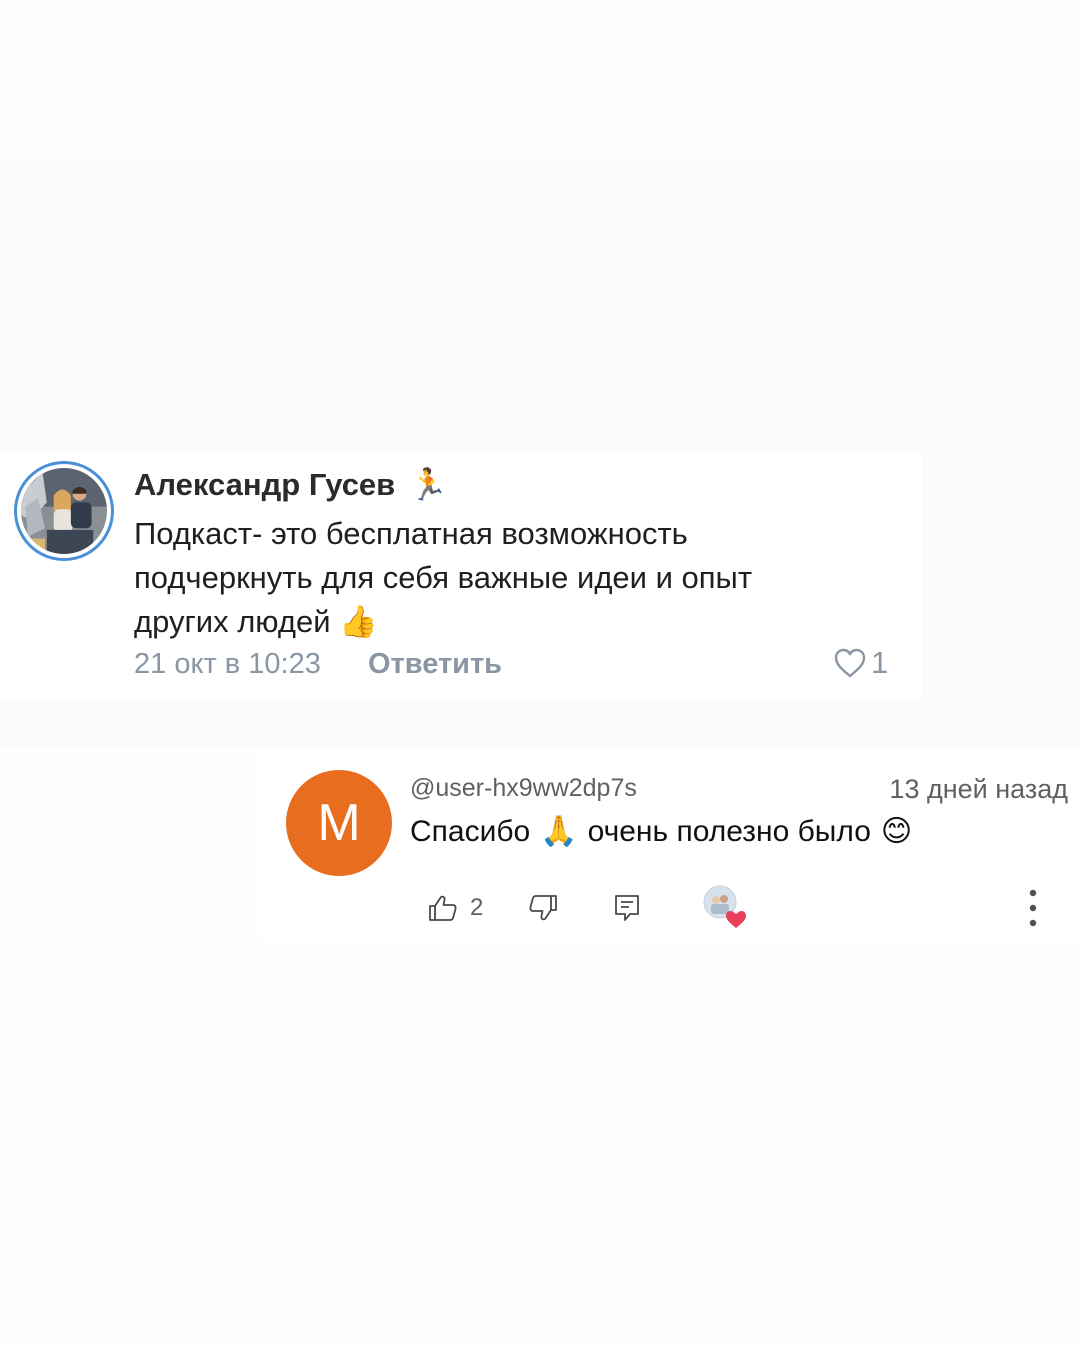 Image resolution: width=1080 pixels, height=1349 pixels. I want to click on thumb-up-icon, so click(443, 908).